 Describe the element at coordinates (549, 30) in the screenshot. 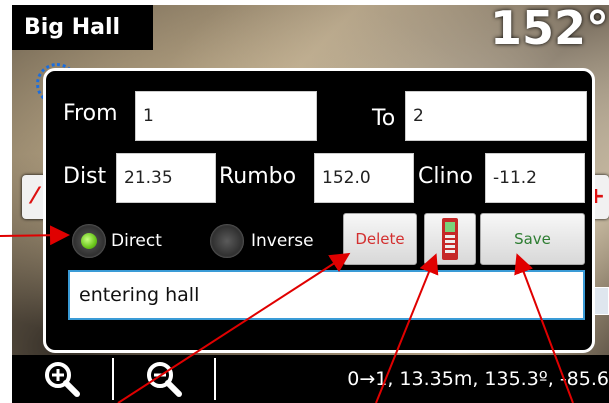

I see `heading-readout: 152°` at that location.